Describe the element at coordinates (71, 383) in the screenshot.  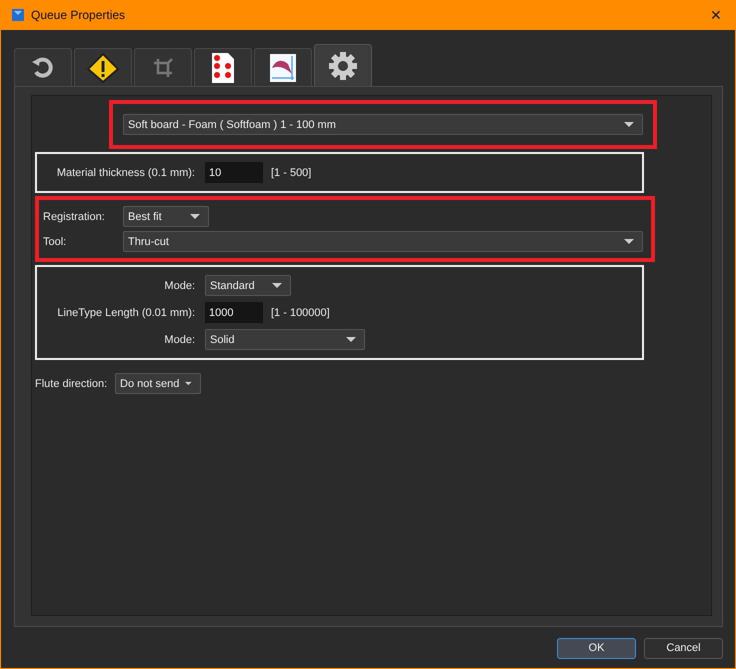
I see `field-label: Flute direction:` at that location.